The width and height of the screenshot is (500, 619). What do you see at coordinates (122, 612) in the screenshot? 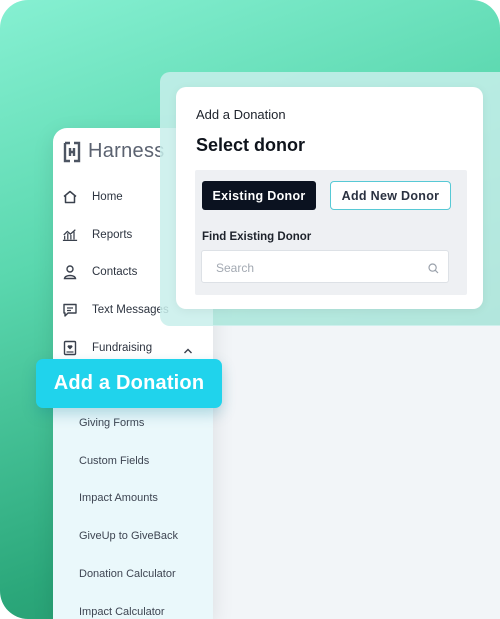
I see `submenu-item-impact-calculator: Impact Calculator` at bounding box center [122, 612].